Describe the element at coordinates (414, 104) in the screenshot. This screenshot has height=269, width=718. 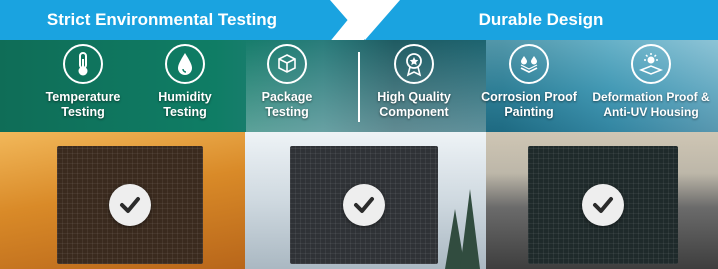
I see `feature-label: High Quality Component` at that location.